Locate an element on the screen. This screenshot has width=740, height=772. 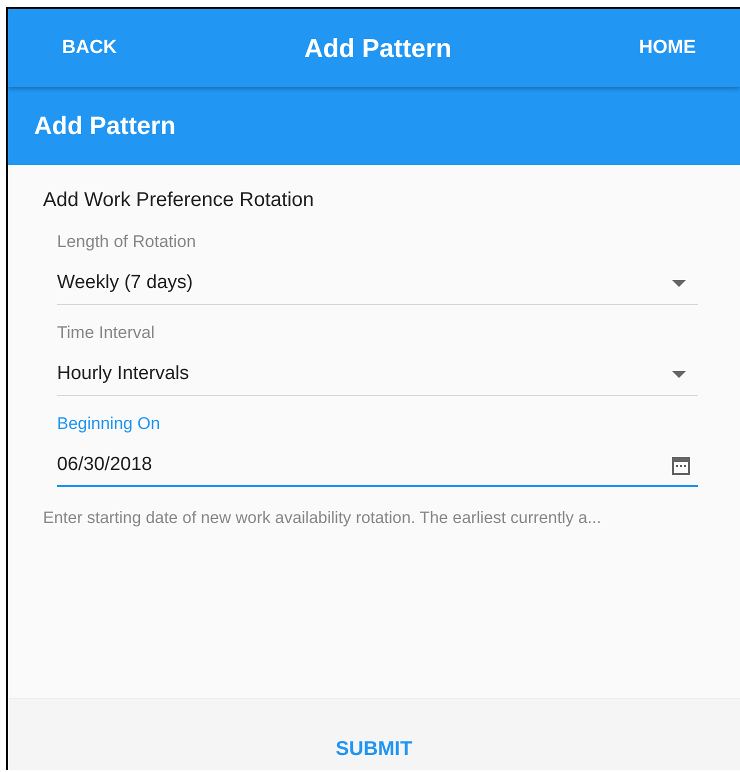
field-label: Beginning On is located at coordinates (109, 424).